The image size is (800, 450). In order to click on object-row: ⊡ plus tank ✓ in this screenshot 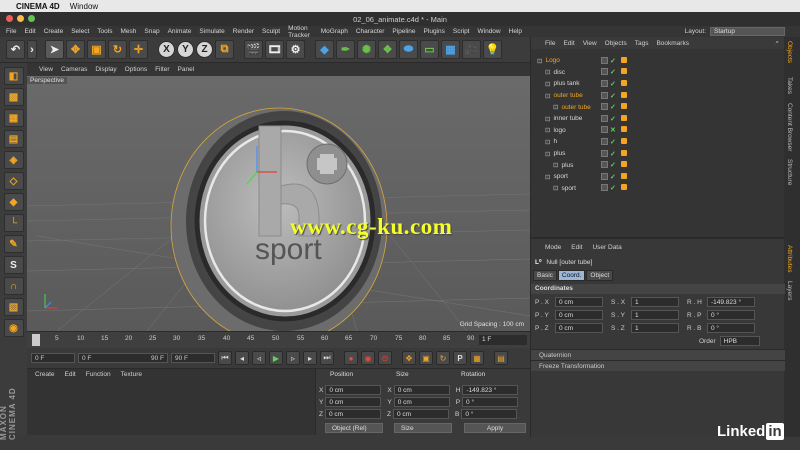, I will do `click(658, 84)`.